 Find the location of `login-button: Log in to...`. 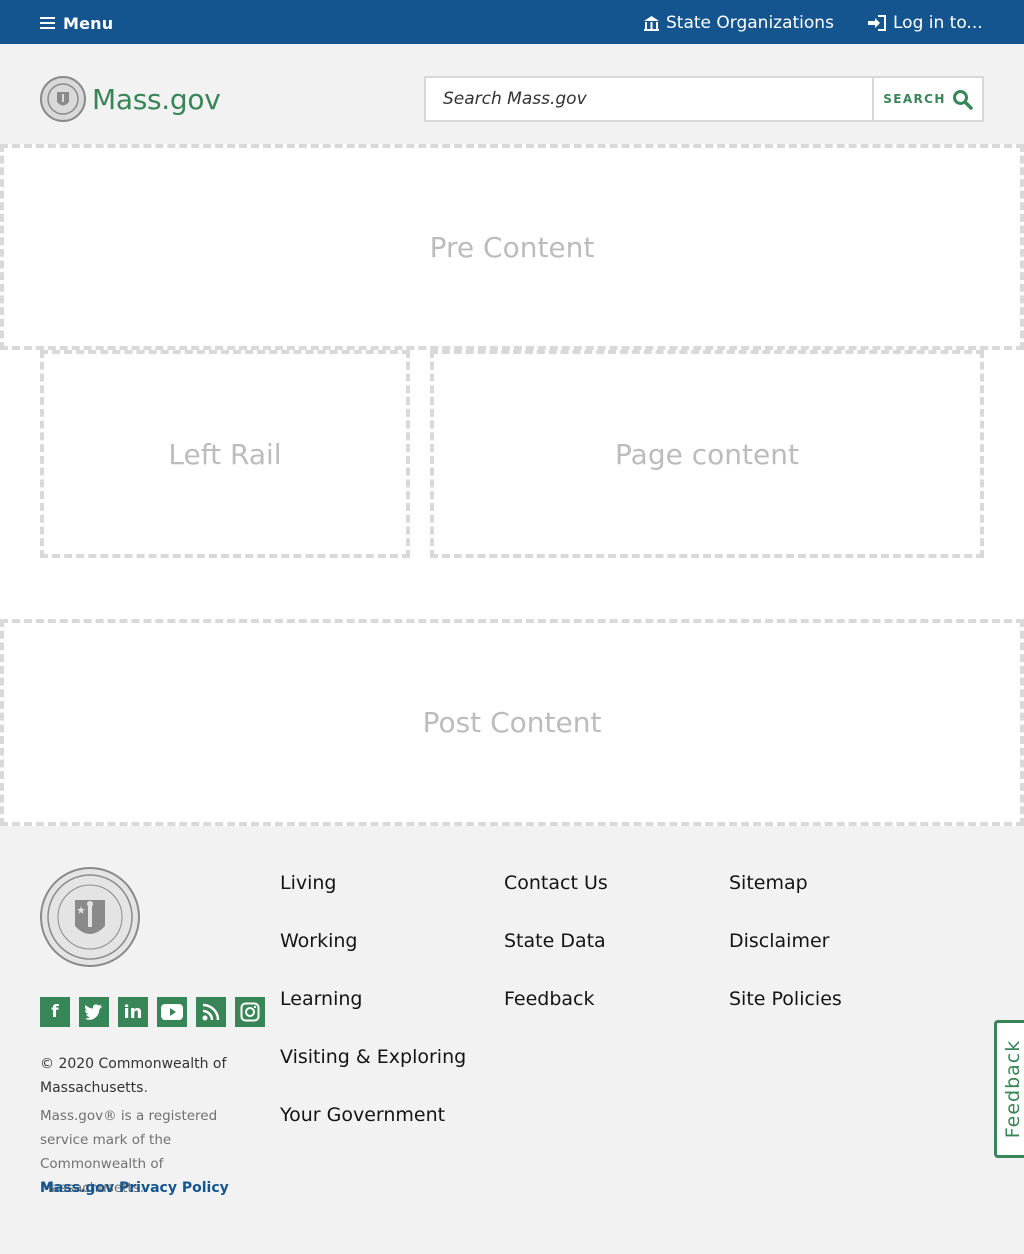

login-button: Log in to... is located at coordinates (925, 23).